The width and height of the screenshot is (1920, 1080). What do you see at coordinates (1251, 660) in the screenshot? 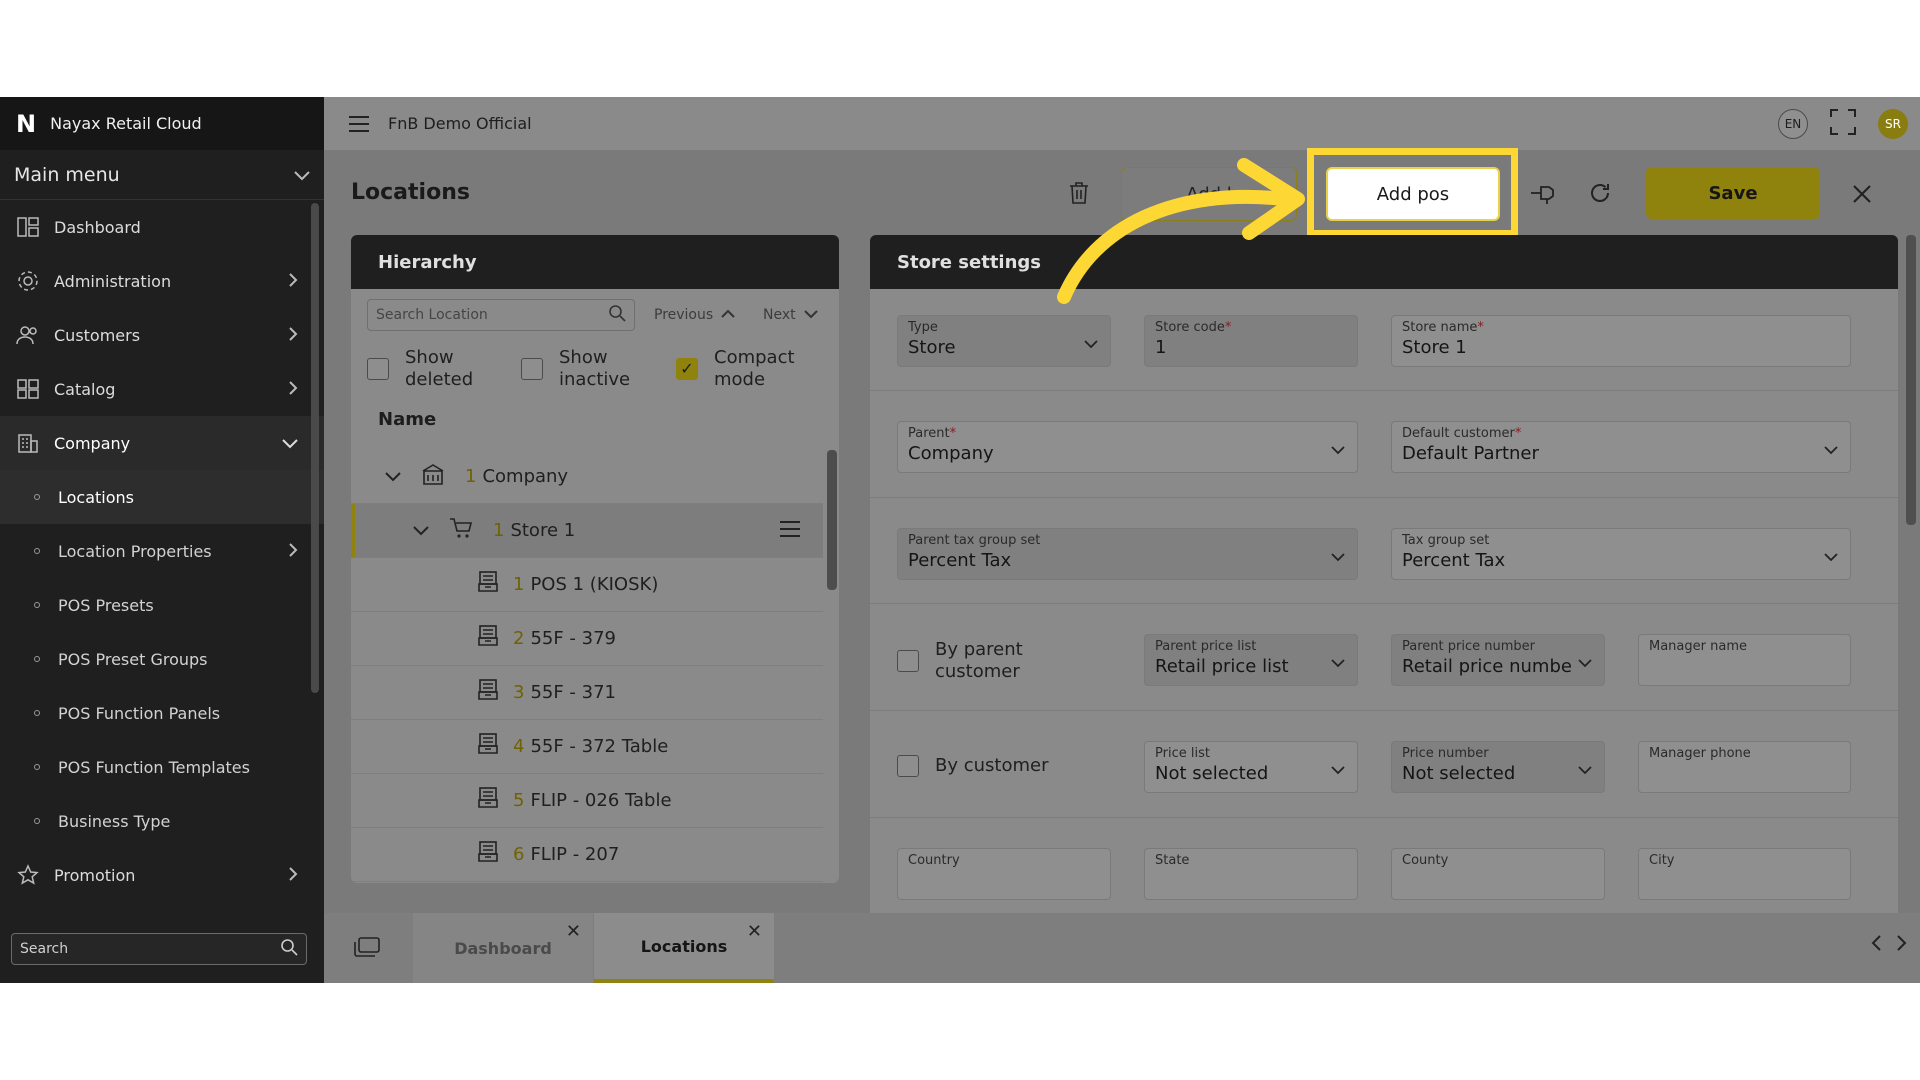
I see `parent-price-list-select: Parent price list Retail price list` at bounding box center [1251, 660].